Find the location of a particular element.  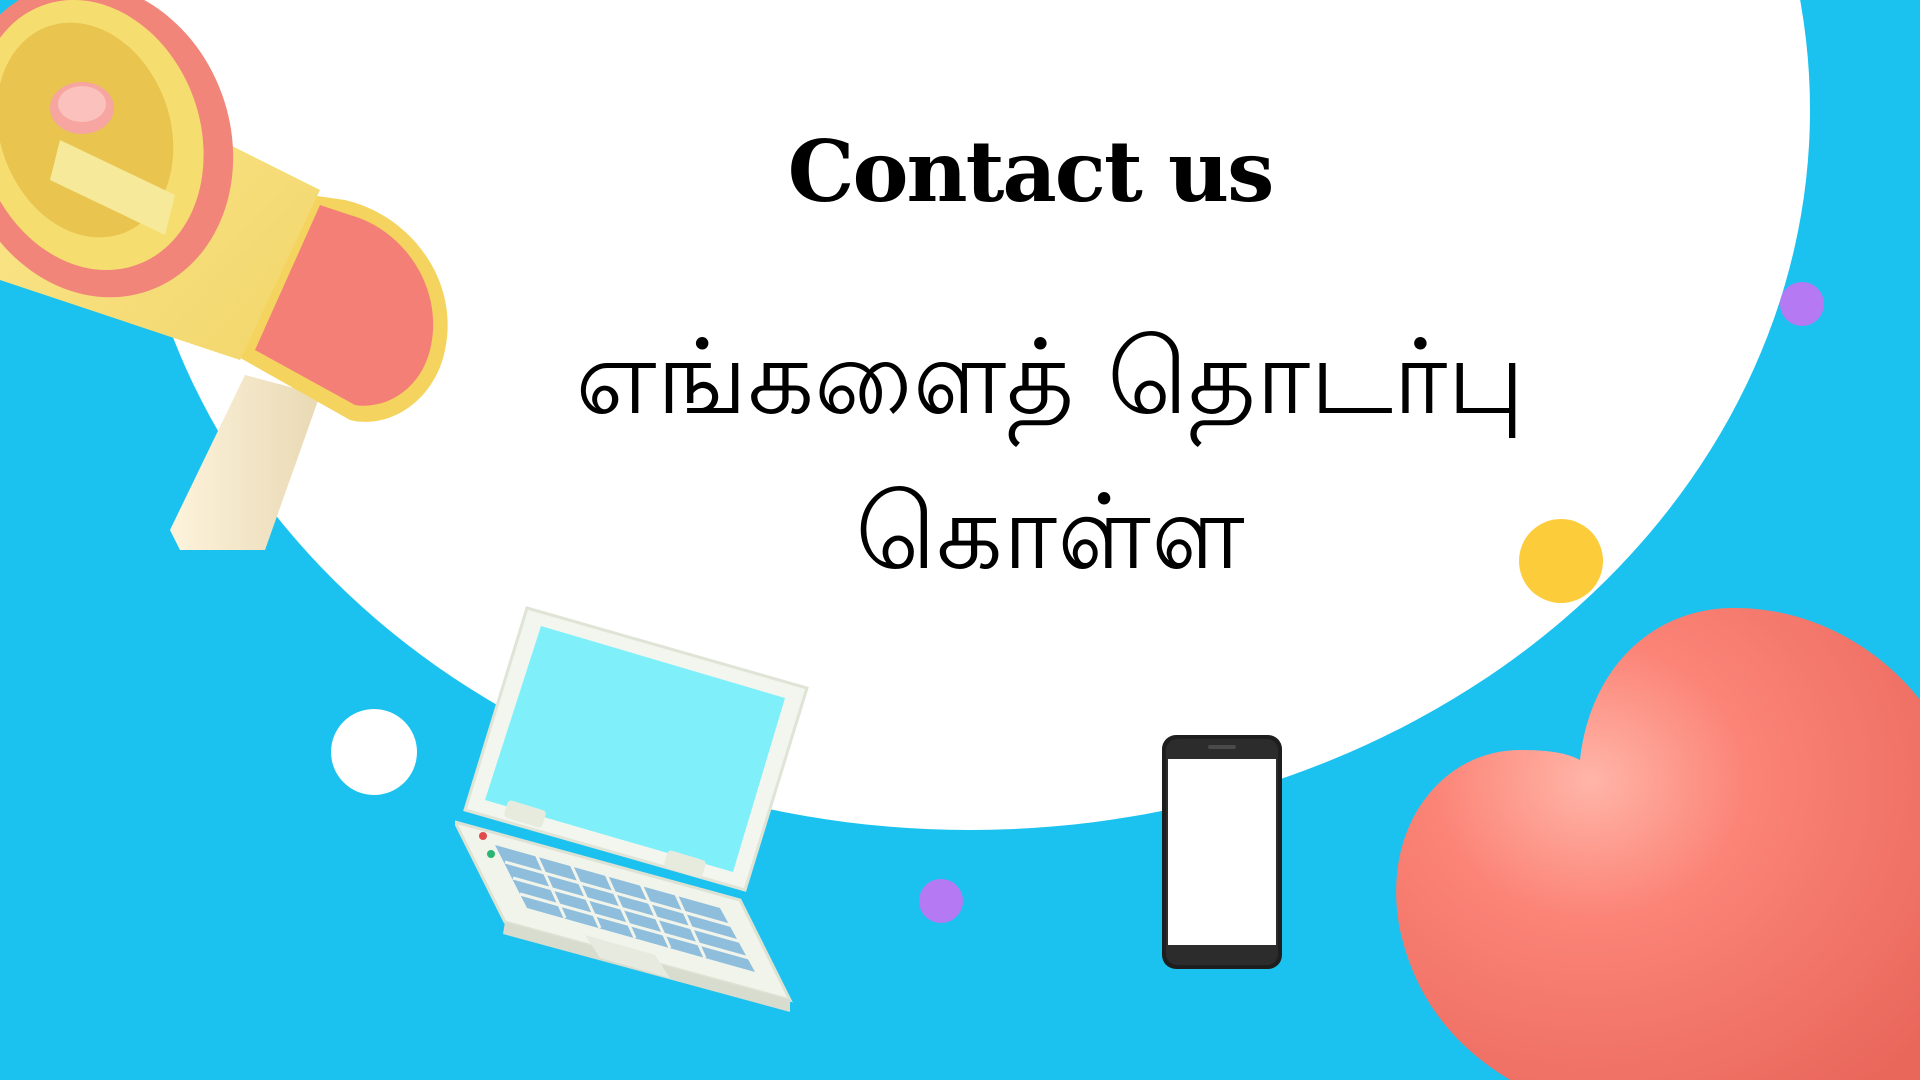

contact-us-heading: Contact us is located at coordinates (1031, 171).